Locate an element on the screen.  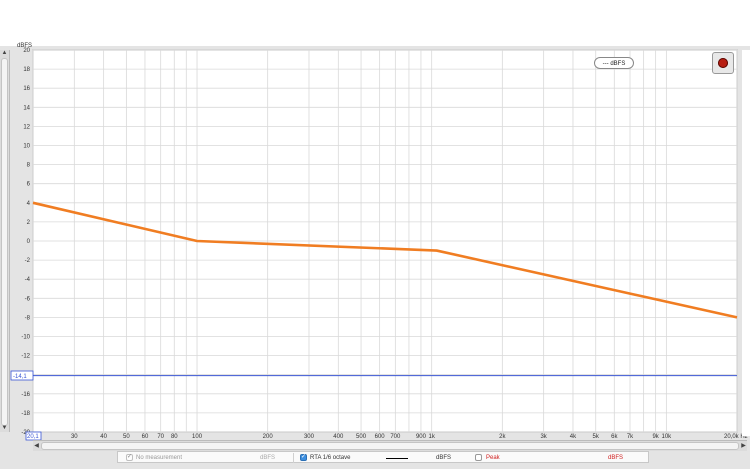
horizontal-scroll-thumb is located at coordinates (390, 446).